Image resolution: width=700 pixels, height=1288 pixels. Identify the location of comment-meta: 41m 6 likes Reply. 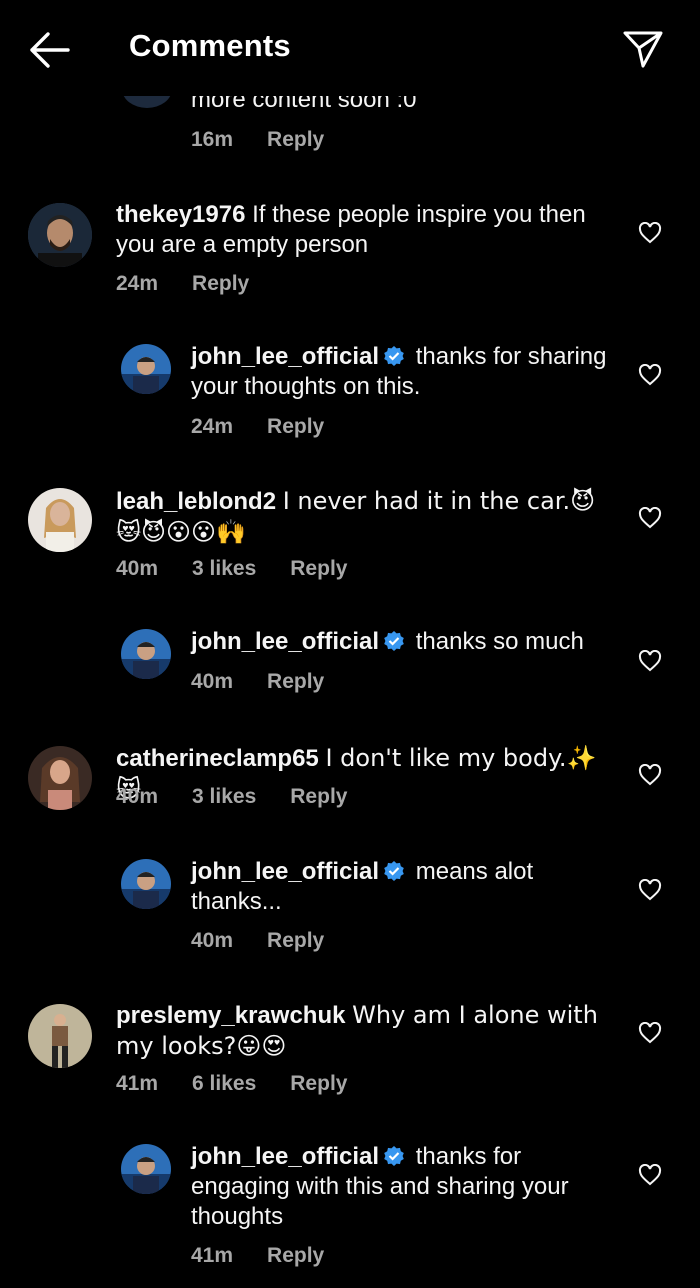
(248, 1084).